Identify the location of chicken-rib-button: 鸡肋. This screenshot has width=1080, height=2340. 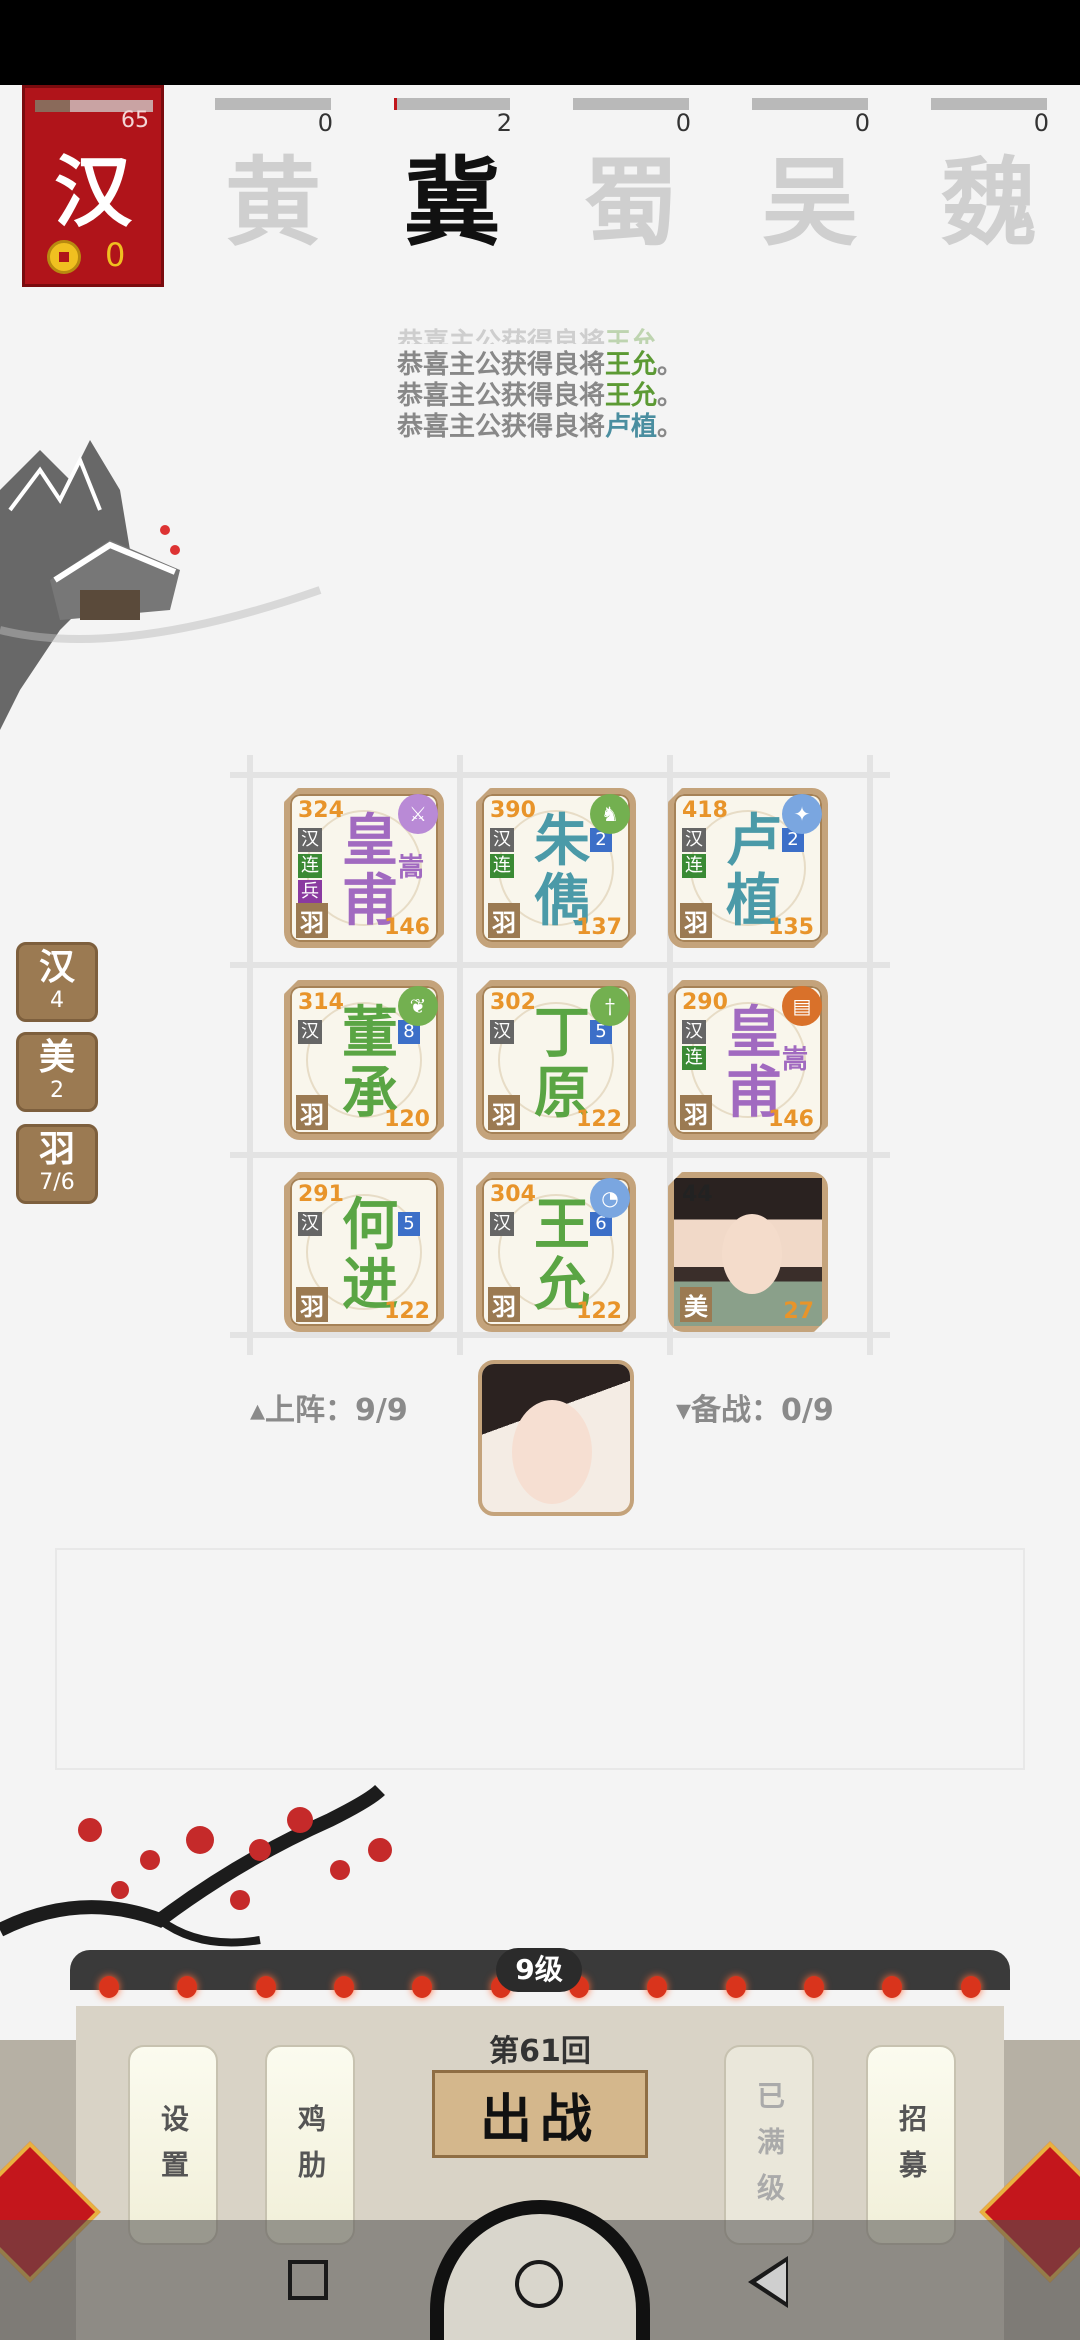
(310, 2145).